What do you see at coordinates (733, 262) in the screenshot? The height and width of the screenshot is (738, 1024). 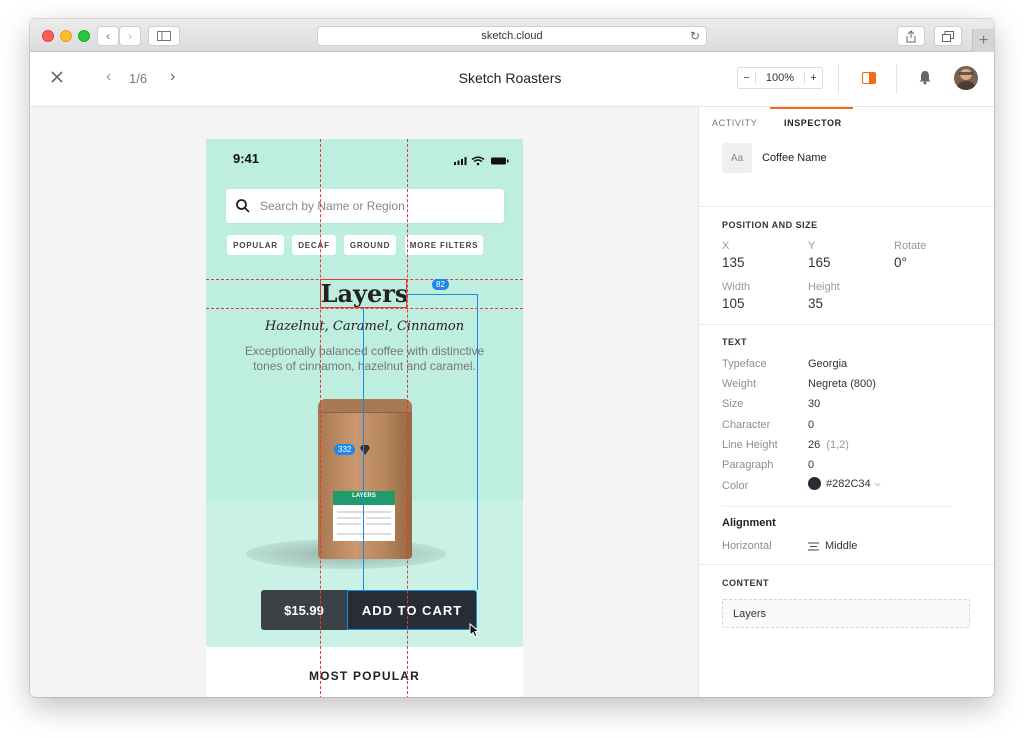 I see `x-value: 135` at bounding box center [733, 262].